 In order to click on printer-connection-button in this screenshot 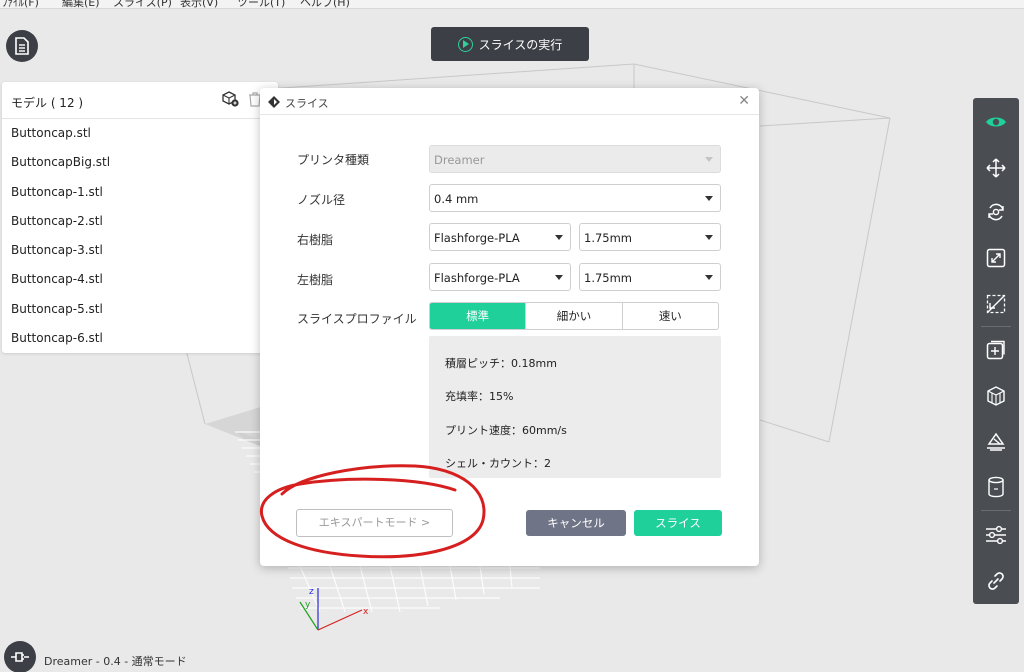, I will do `click(20, 656)`.